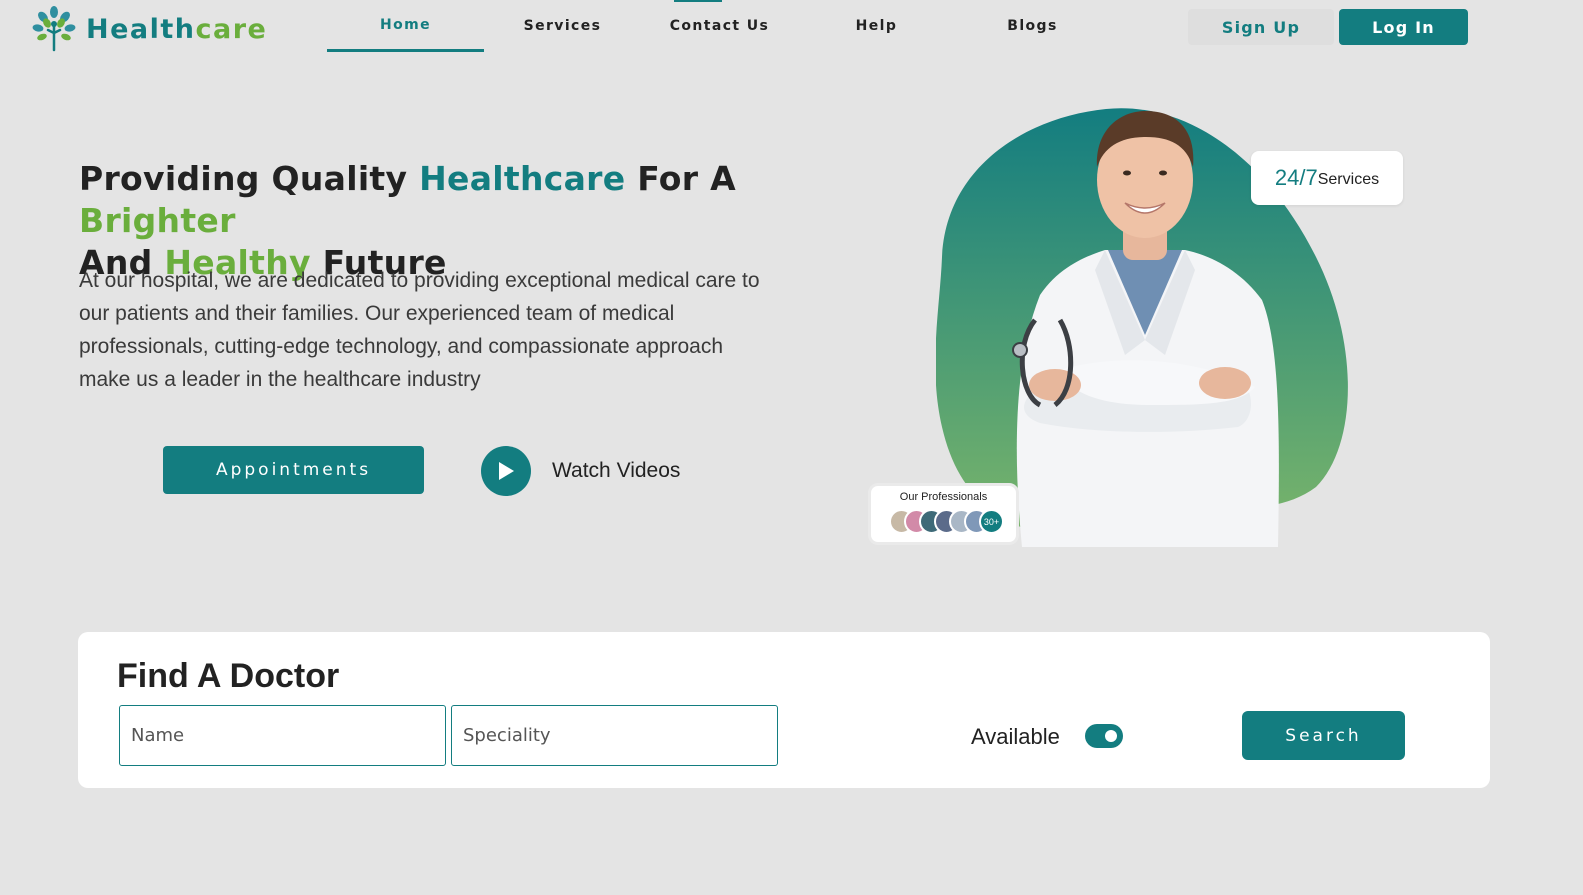 The image size is (1583, 895). What do you see at coordinates (228, 676) in the screenshot?
I see `find-doctor-title: Find A Doctor` at bounding box center [228, 676].